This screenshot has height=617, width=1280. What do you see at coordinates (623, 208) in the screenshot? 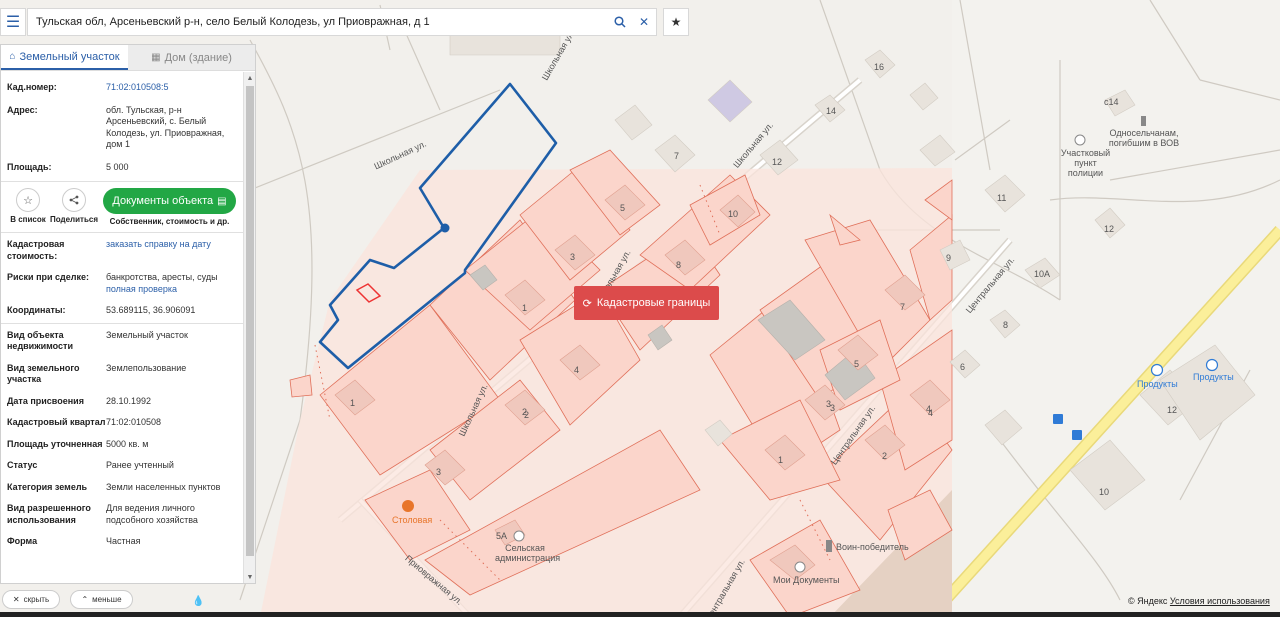
I see `house-number: 5` at bounding box center [623, 208].